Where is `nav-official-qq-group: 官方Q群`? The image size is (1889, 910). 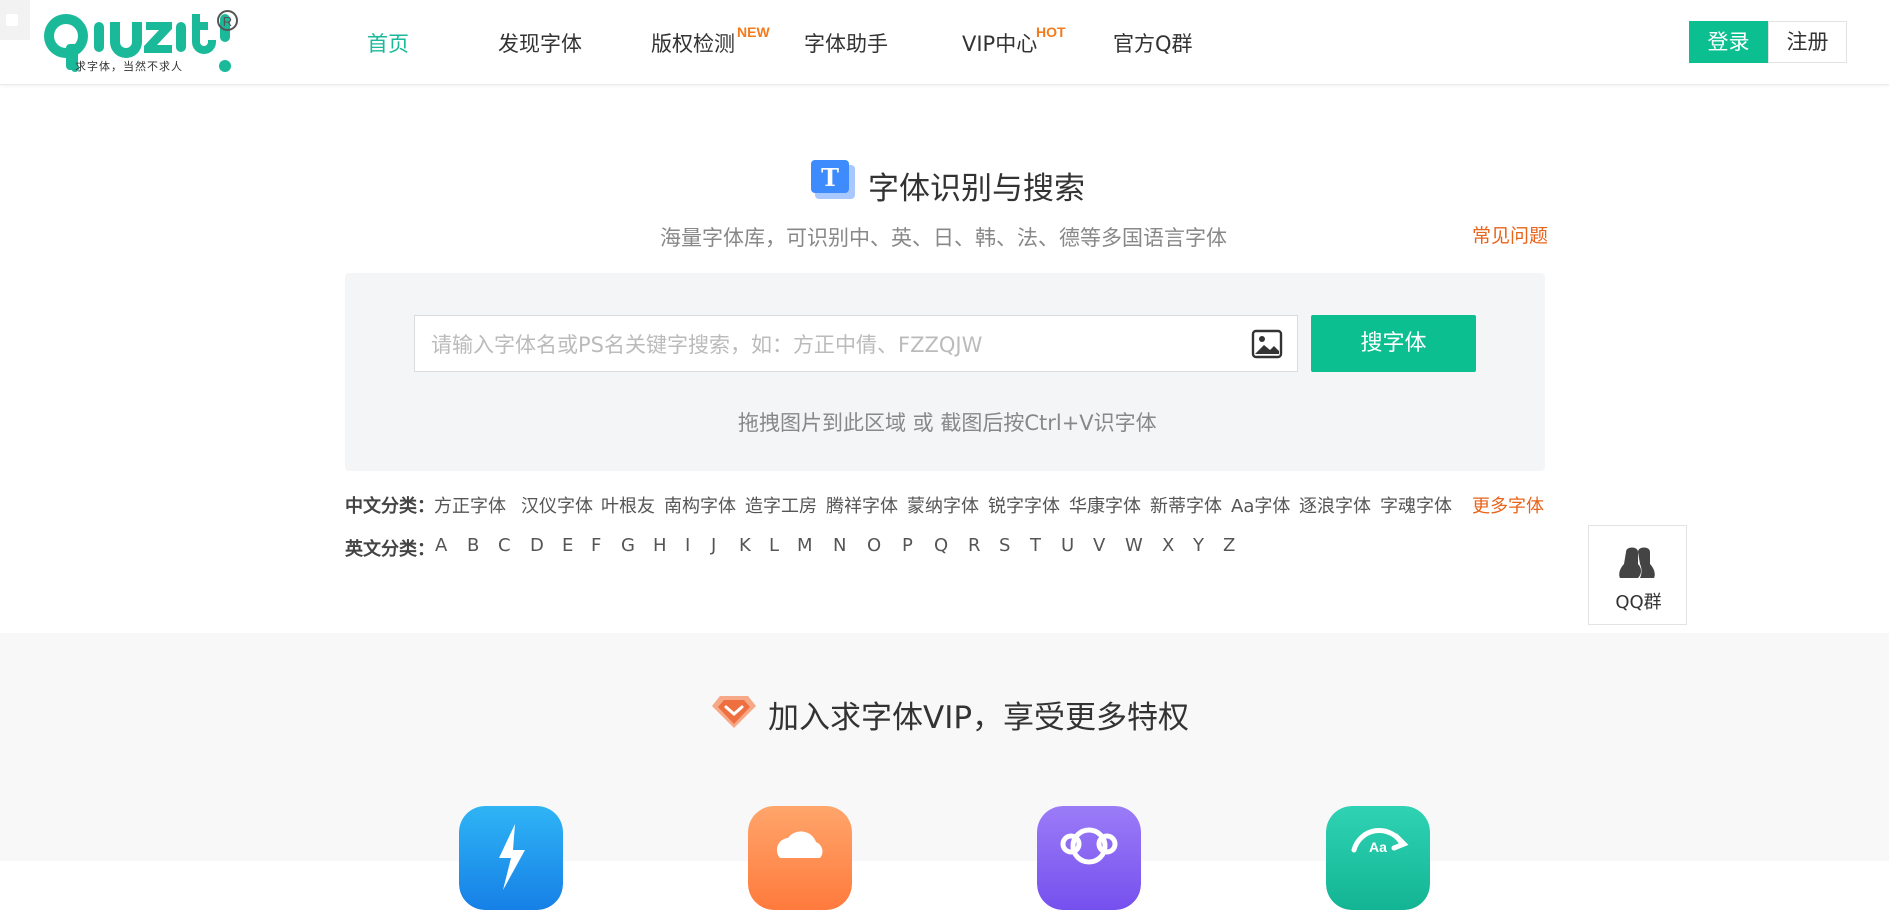
nav-official-qq-group: 官方Q群 is located at coordinates (1153, 43).